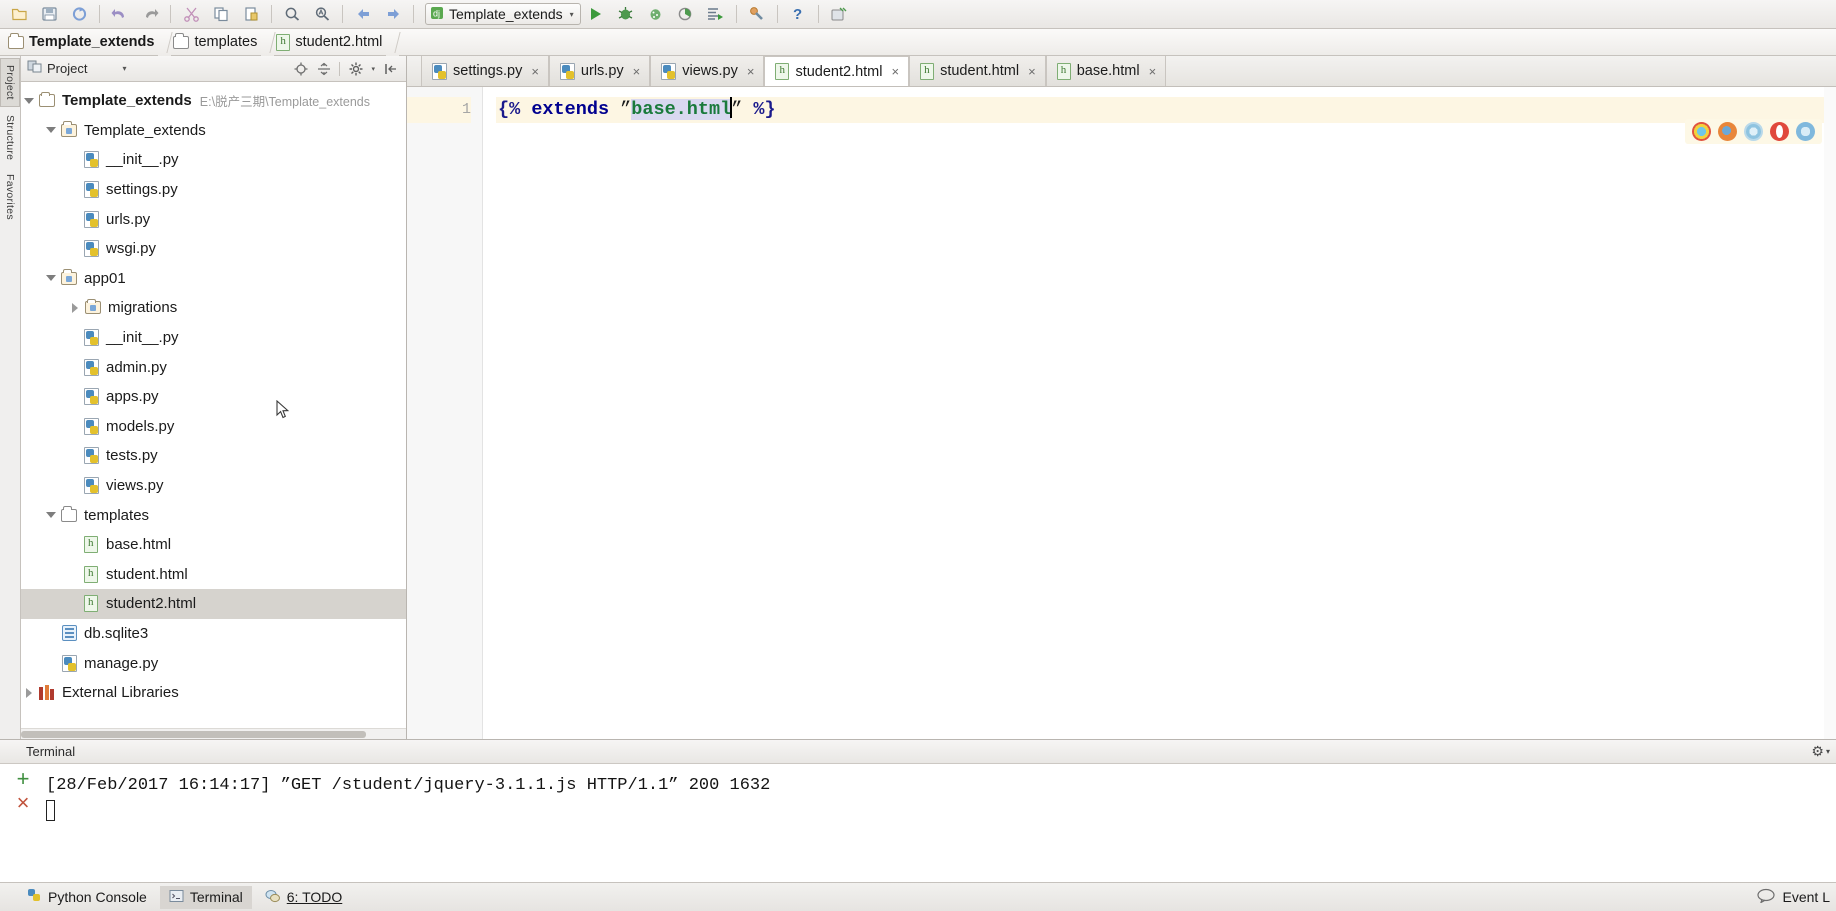  Describe the element at coordinates (213, 308) in the screenshot. I see `tree-row-migrations: migrations` at that location.